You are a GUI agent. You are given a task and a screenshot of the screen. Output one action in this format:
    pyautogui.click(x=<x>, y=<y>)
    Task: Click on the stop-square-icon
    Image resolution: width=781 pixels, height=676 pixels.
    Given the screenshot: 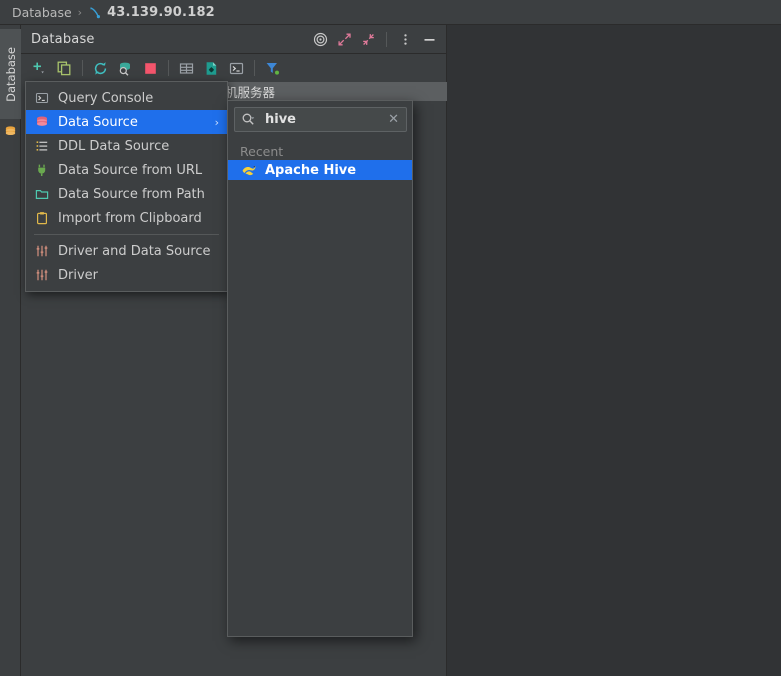 What is the action you would take?
    pyautogui.click(x=150, y=68)
    